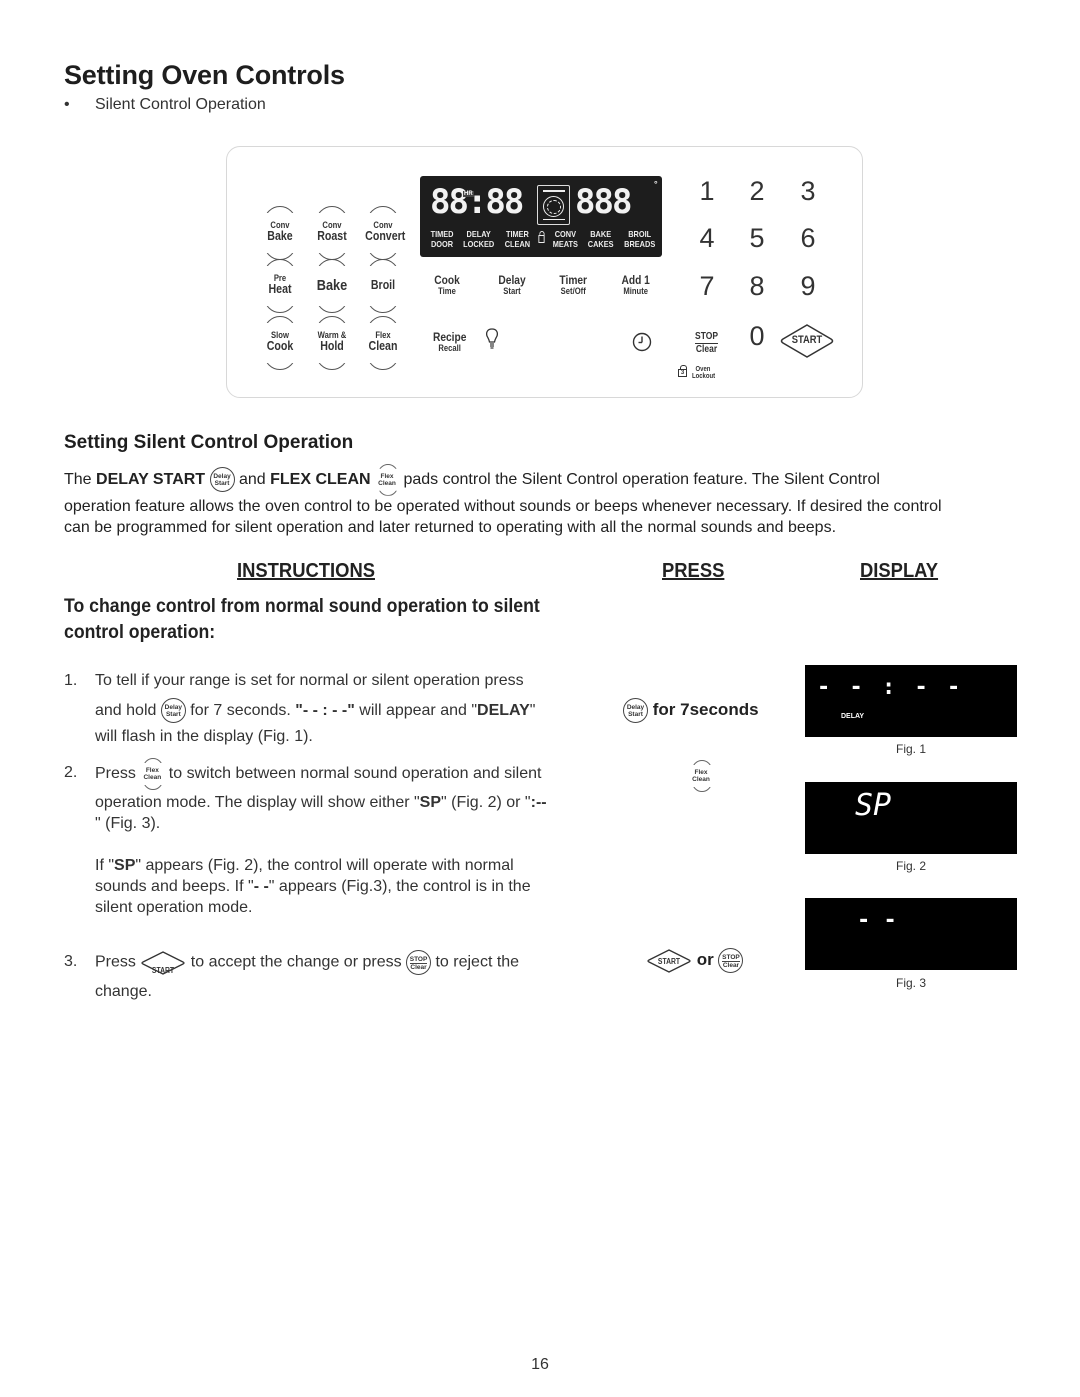 The height and width of the screenshot is (1397, 1080). What do you see at coordinates (553, 205) in the screenshot?
I see `convection-fan-icon` at bounding box center [553, 205].